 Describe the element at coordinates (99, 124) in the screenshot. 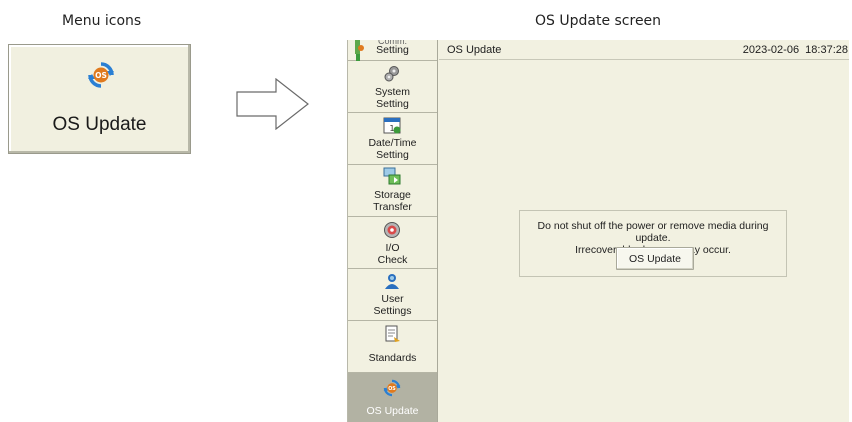

I see `os-update-menu-label: OS Update` at that location.